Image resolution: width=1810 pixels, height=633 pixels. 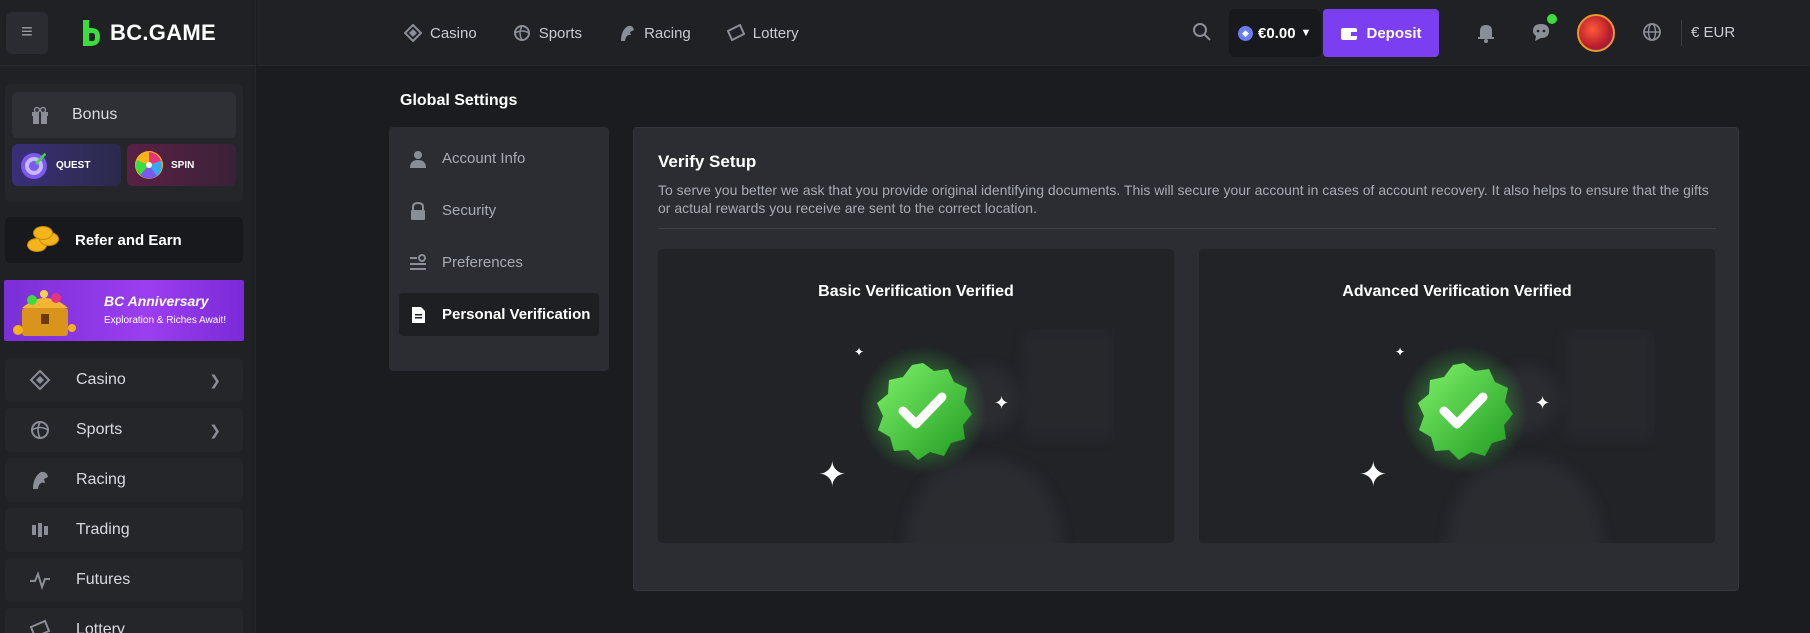 What do you see at coordinates (73, 165) in the screenshot?
I see `quest-label: QUEST` at bounding box center [73, 165].